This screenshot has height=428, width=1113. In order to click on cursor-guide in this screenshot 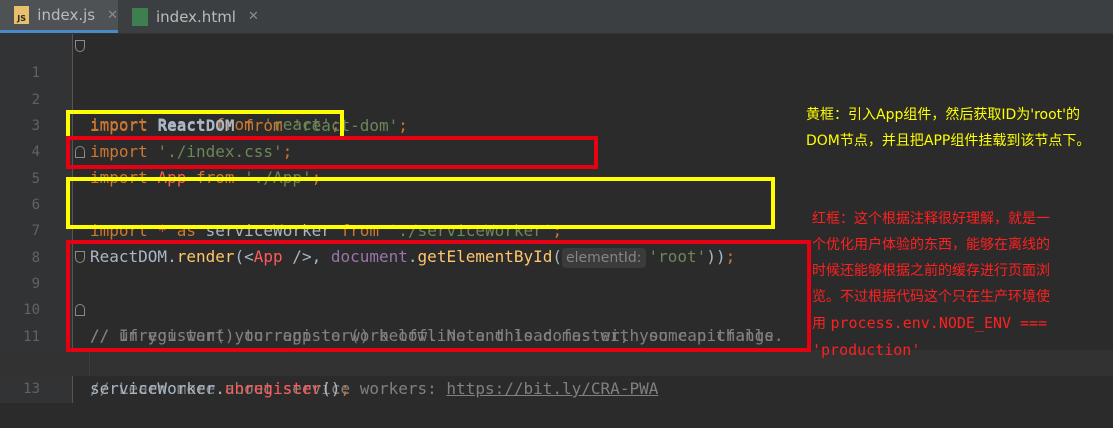, I will do `click(89, 363)`.